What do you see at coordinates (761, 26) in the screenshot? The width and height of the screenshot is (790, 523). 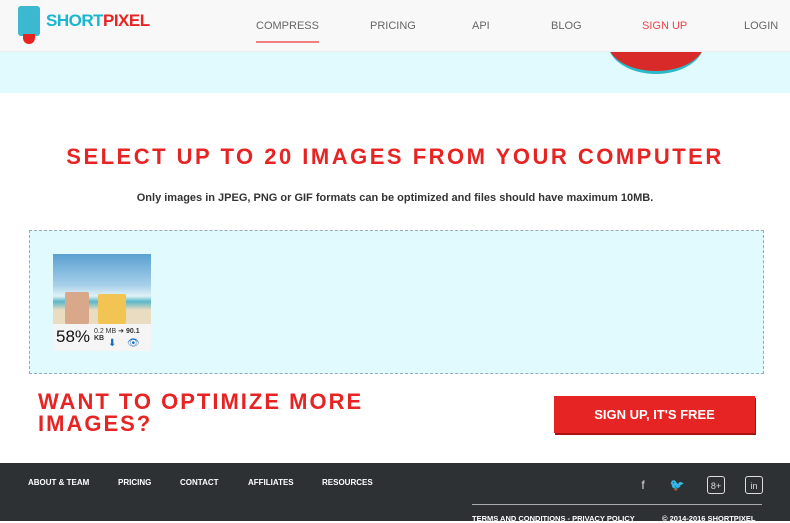 I see `nav-login: LOGIN` at bounding box center [761, 26].